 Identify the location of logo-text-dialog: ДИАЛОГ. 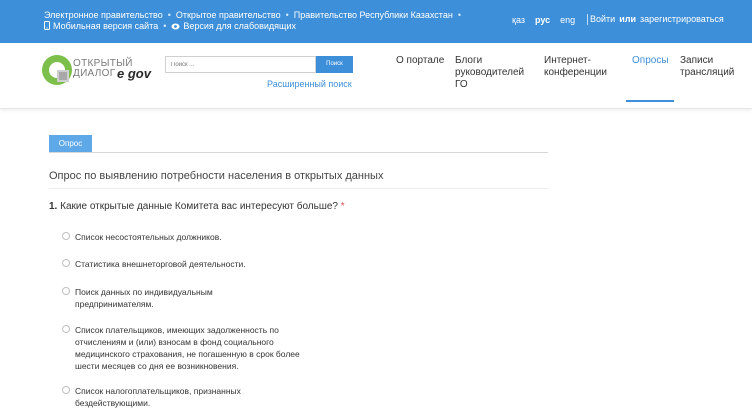
(94, 73).